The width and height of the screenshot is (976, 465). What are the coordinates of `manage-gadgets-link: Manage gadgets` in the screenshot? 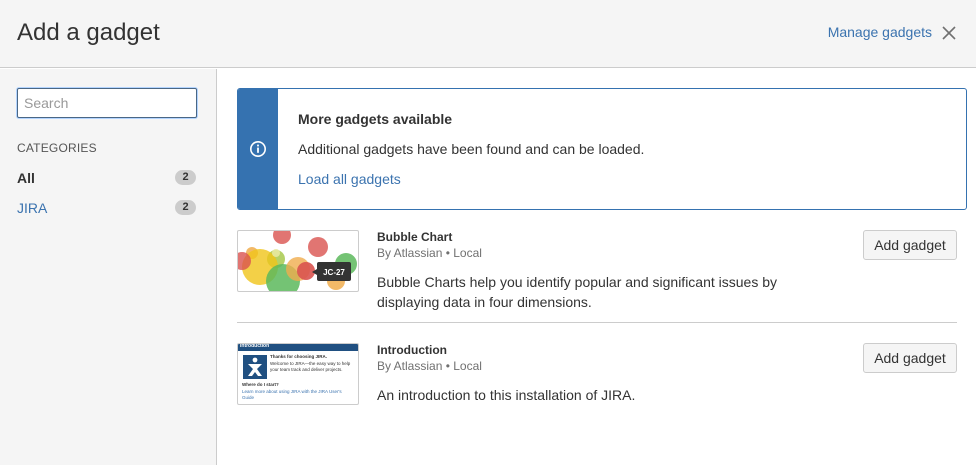 It's located at (880, 32).